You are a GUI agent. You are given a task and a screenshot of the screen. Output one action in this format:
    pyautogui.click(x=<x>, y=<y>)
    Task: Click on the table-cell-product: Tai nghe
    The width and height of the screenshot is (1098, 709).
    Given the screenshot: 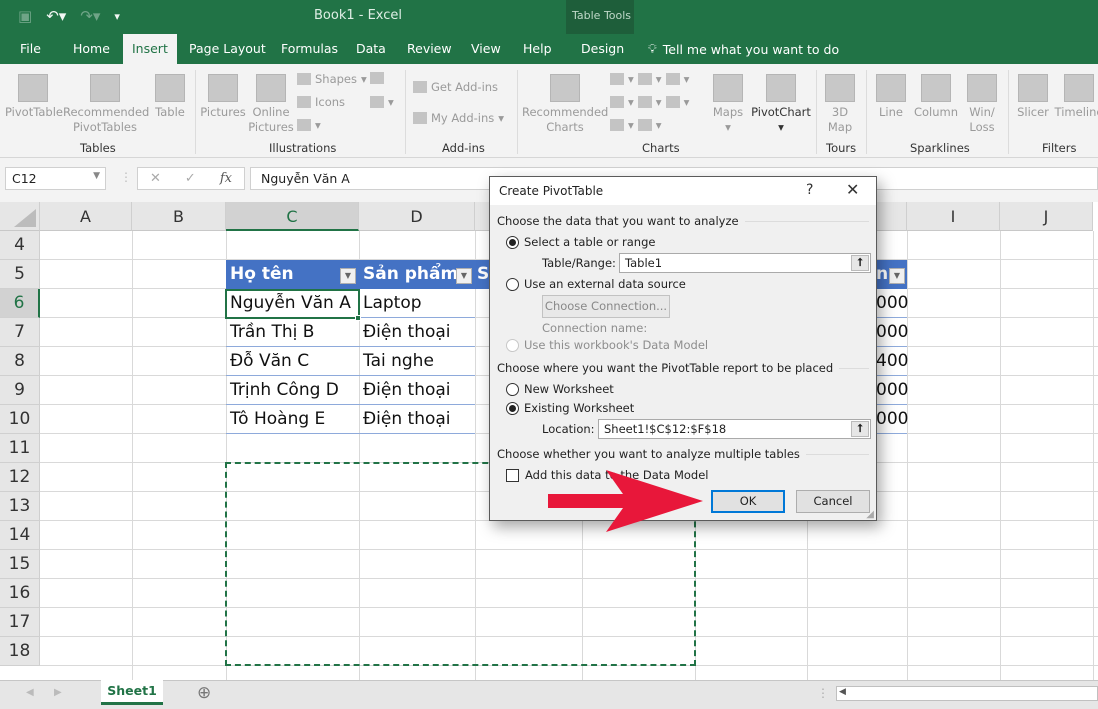 What is the action you would take?
    pyautogui.click(x=417, y=361)
    